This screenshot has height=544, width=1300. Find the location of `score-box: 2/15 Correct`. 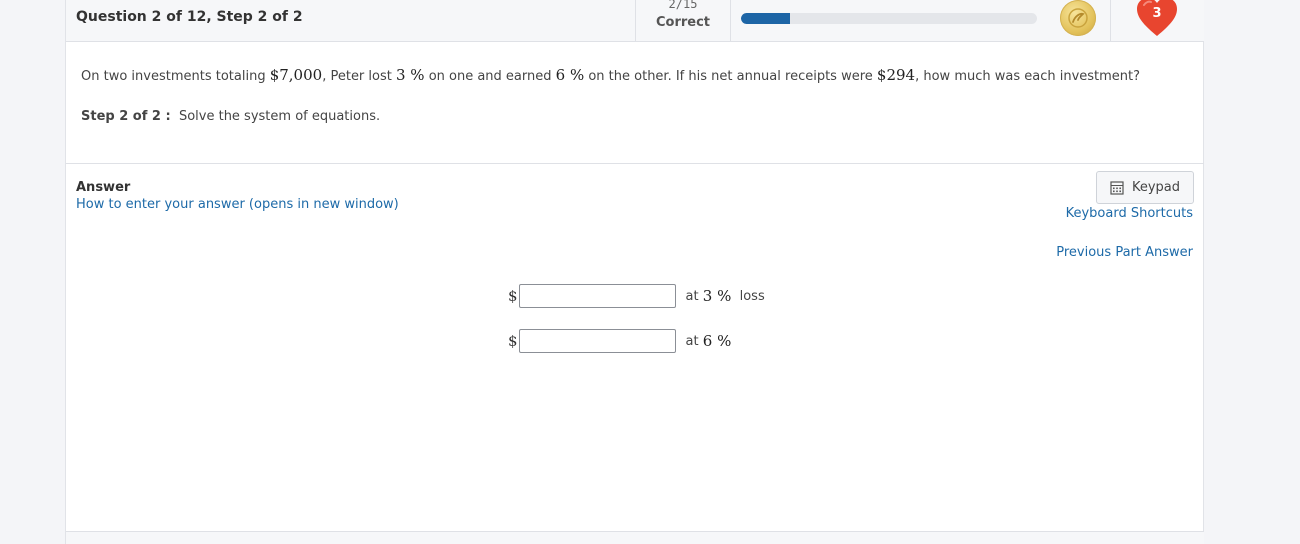

score-box: 2/15 Correct is located at coordinates (683, 20).